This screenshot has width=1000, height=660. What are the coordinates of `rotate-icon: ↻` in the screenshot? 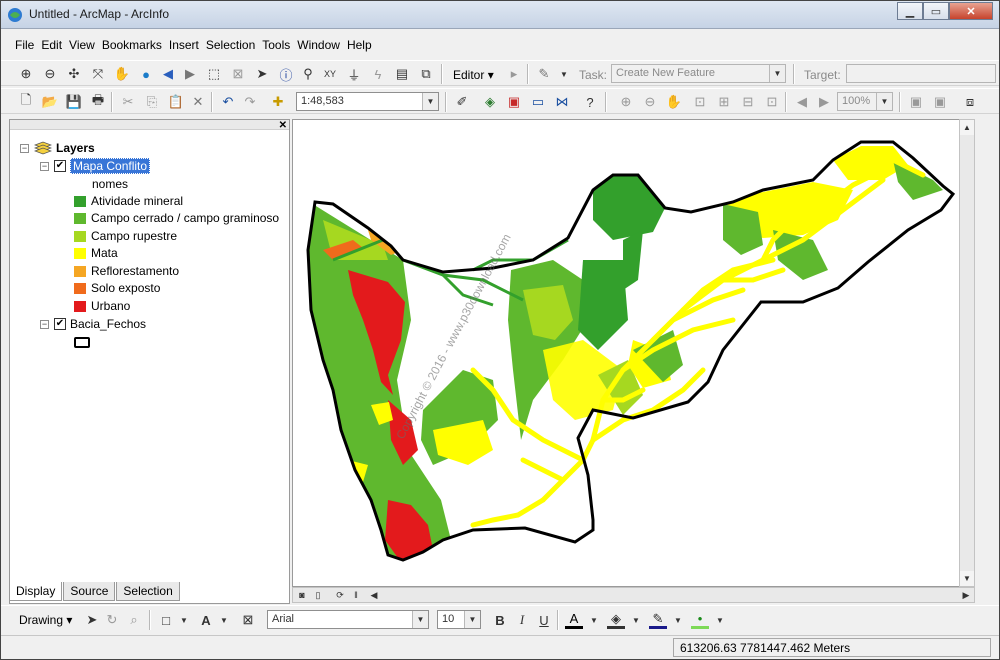 It's located at (112, 620).